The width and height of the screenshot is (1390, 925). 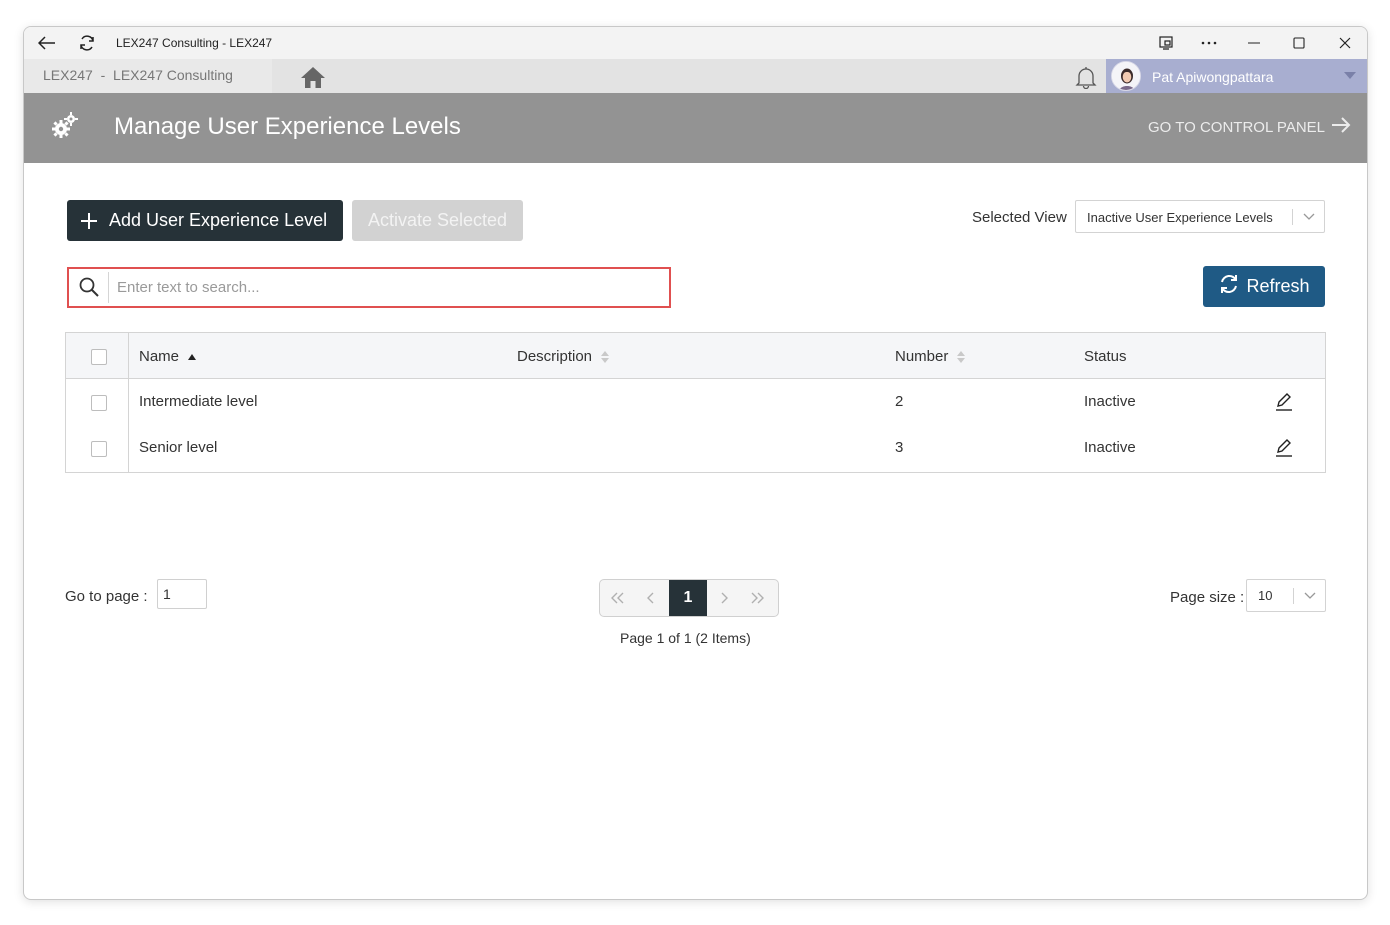 I want to click on page-size-value: 10, so click(x=1265, y=595).